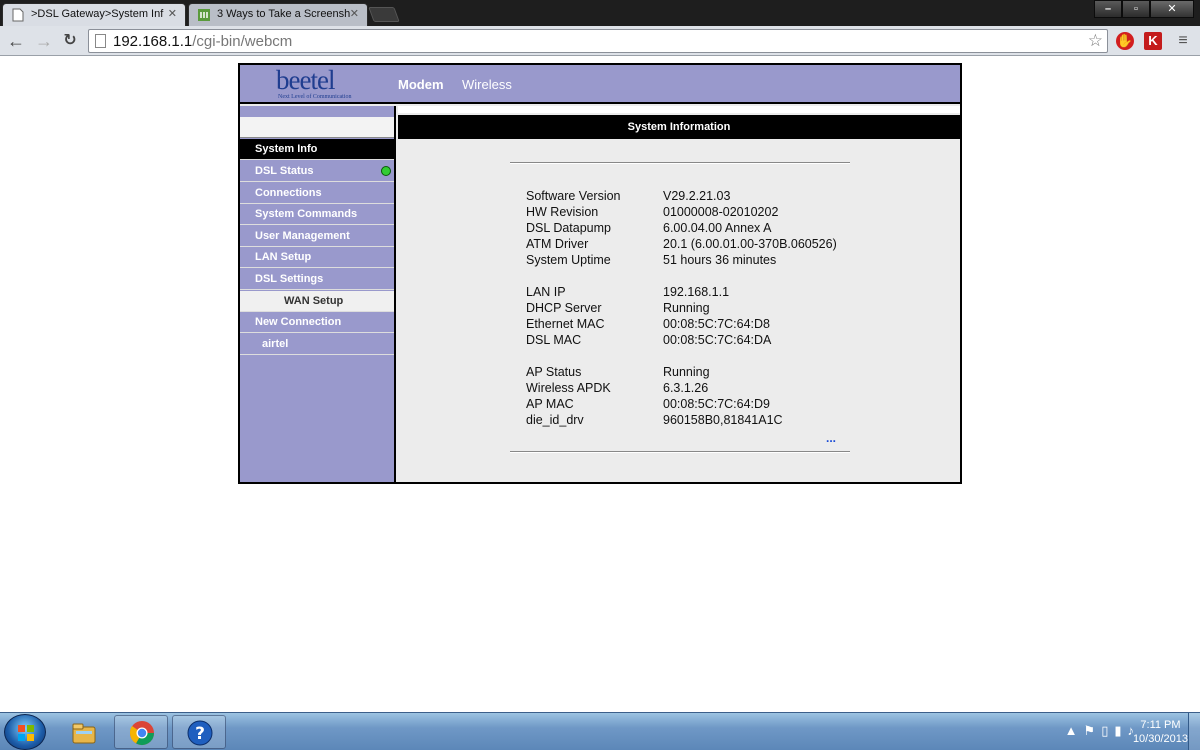  I want to click on explorer-icon, so click(84, 733).